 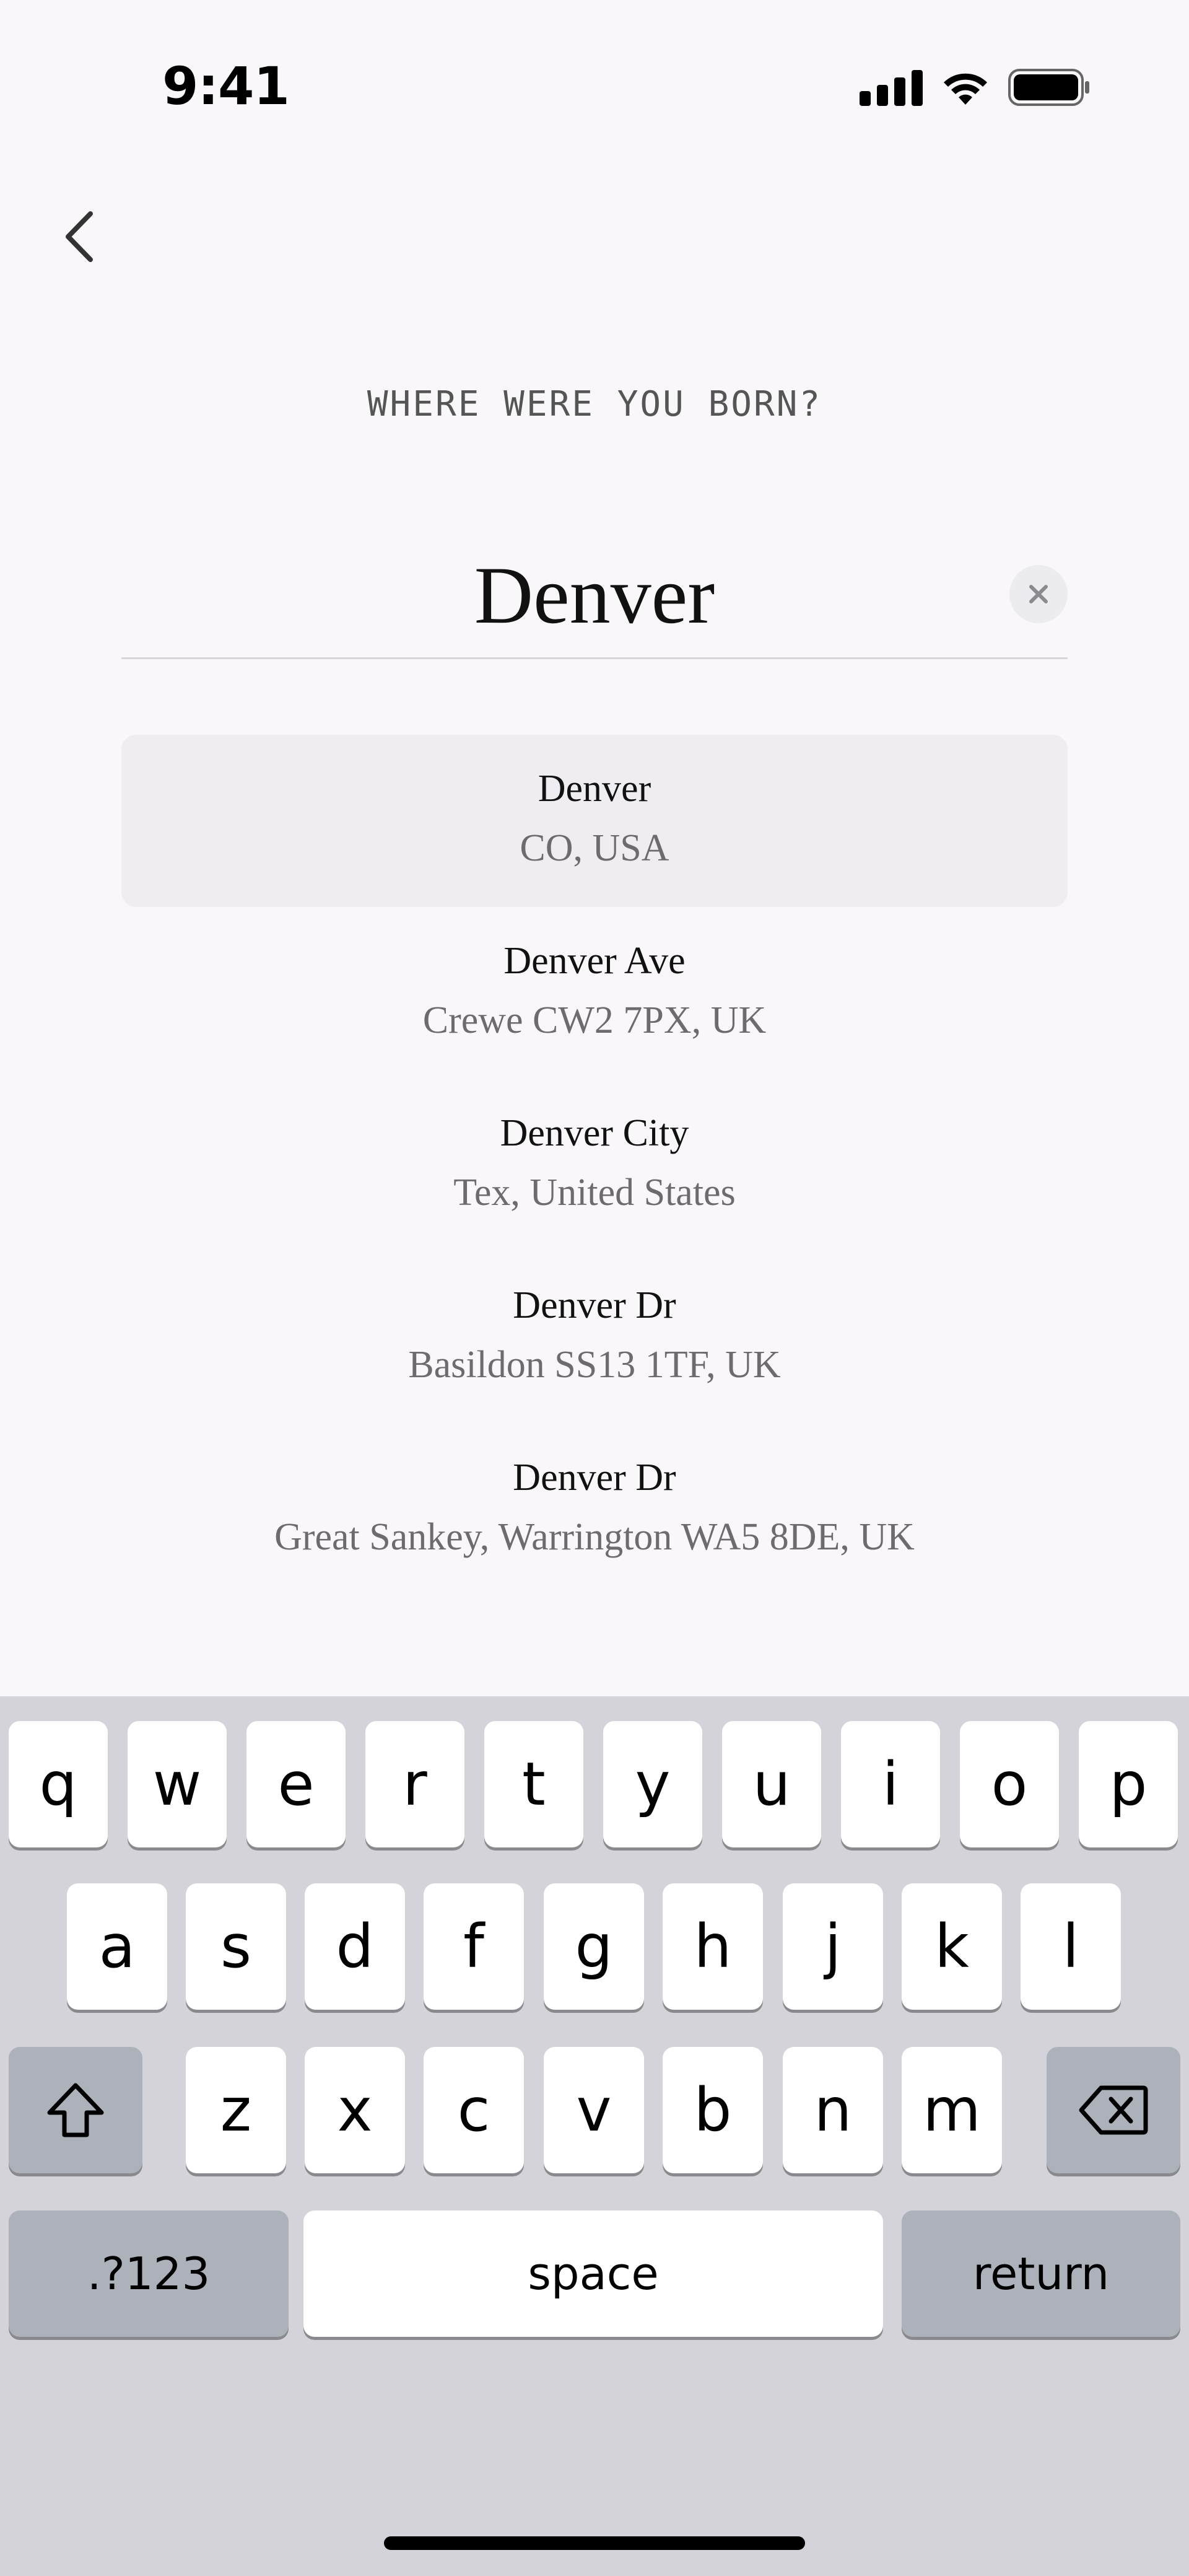 I want to click on key-o: o, so click(x=1009, y=1784).